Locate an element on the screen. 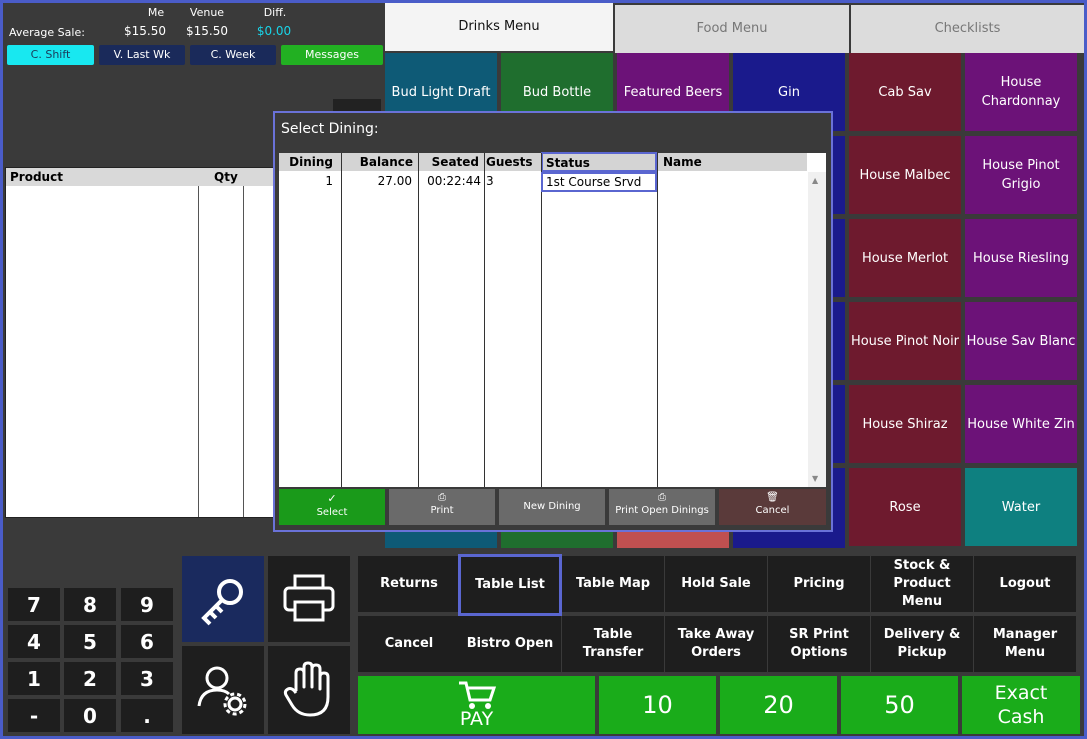 Image resolution: width=1087 pixels, height=739 pixels. qty-column-header: Qty is located at coordinates (226, 177).